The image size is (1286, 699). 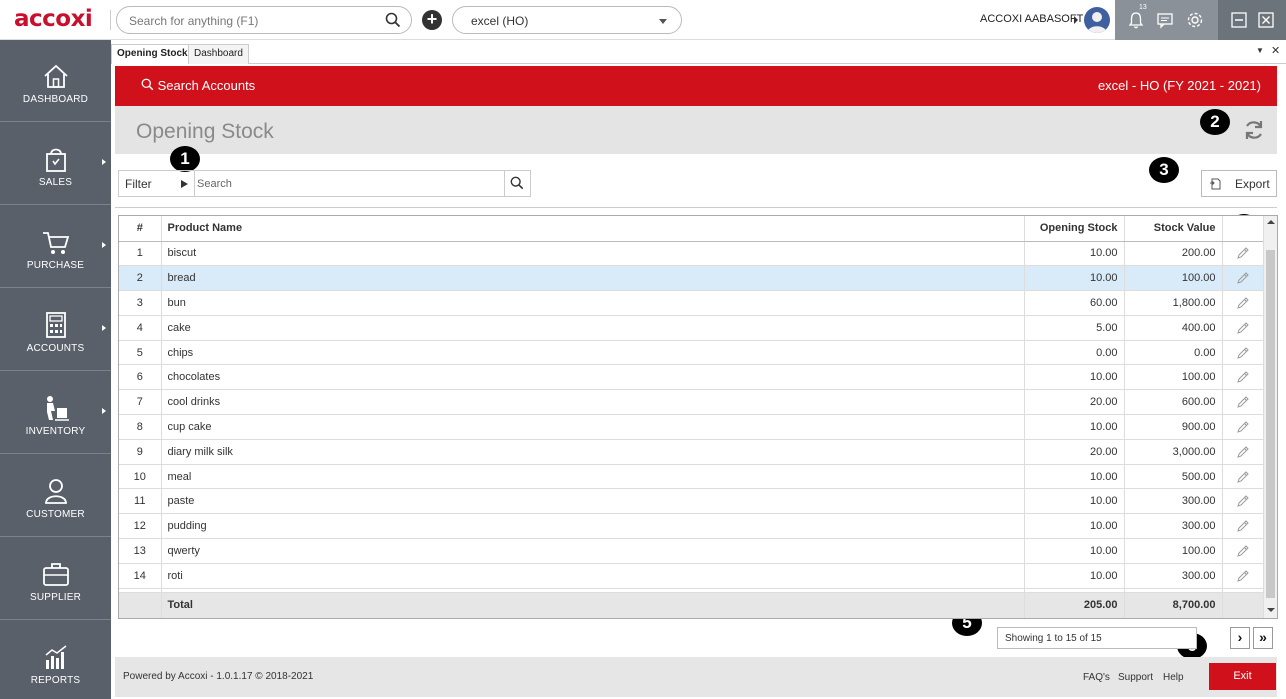 What do you see at coordinates (1243, 605) in the screenshot?
I see `total-actions-cell` at bounding box center [1243, 605].